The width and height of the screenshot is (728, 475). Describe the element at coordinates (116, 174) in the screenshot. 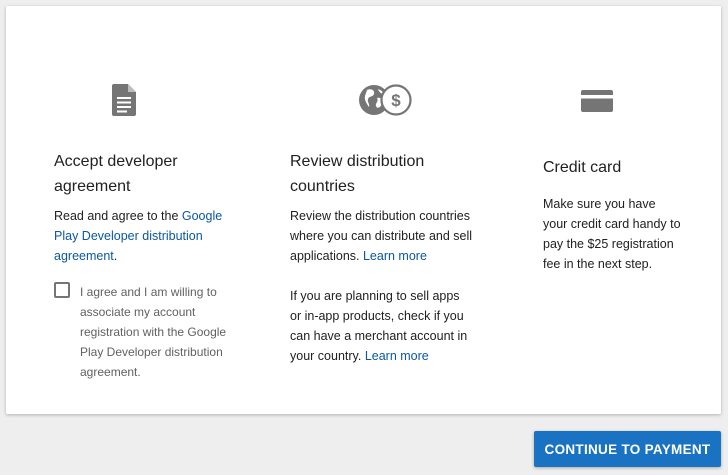

I see `agreement-title: Accept developer agreement` at that location.